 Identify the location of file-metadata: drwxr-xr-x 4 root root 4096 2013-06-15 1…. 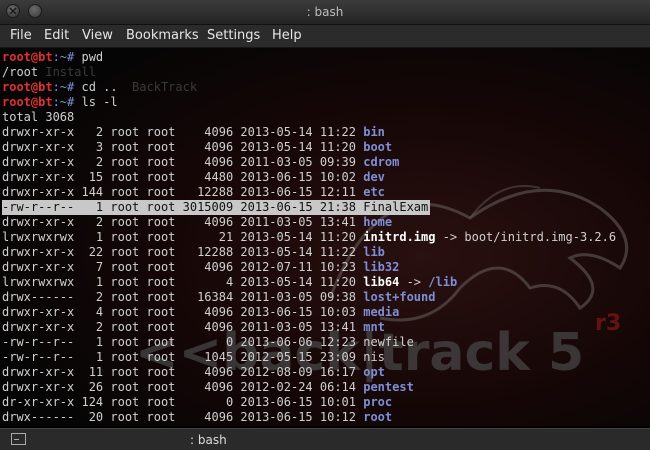
(183, 312).